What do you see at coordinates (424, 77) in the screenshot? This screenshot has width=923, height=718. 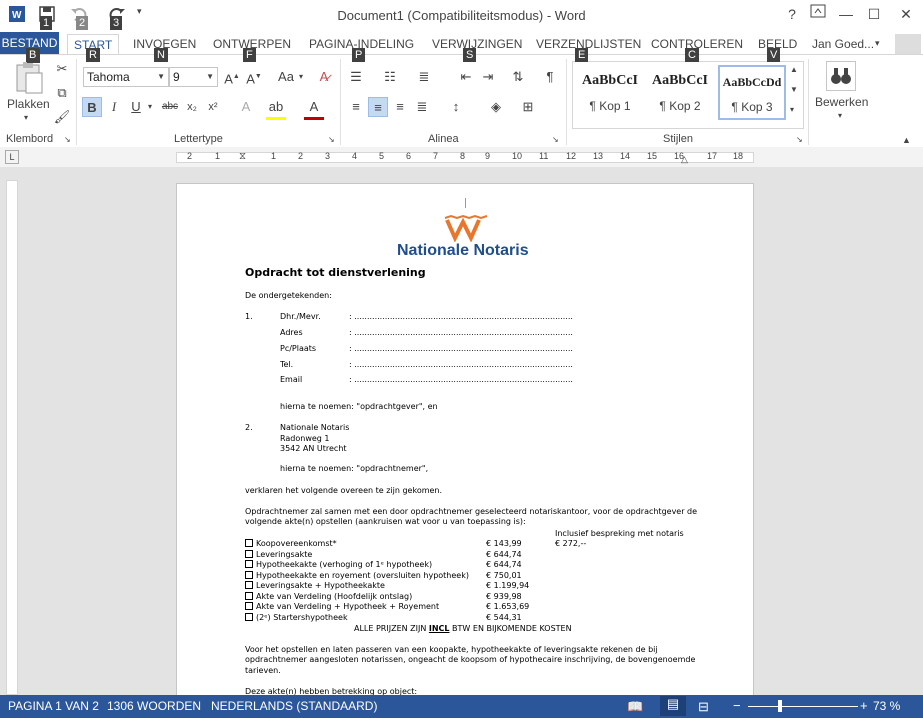 I see `multilevel-list-icon: ≣` at bounding box center [424, 77].